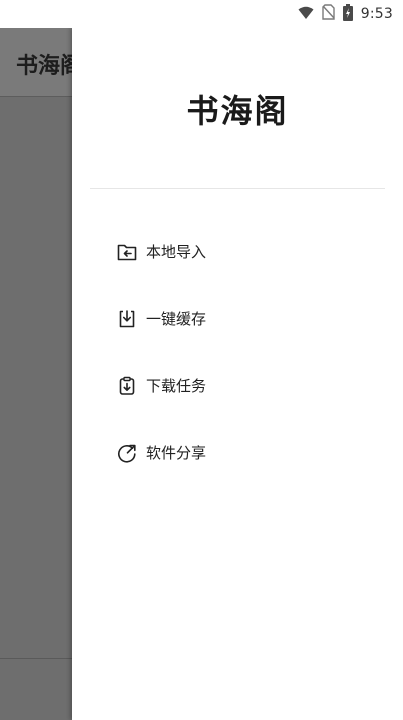 The image size is (403, 720). Describe the element at coordinates (237, 452) in the screenshot. I see `menu-item-share-app: 软件分享` at that location.